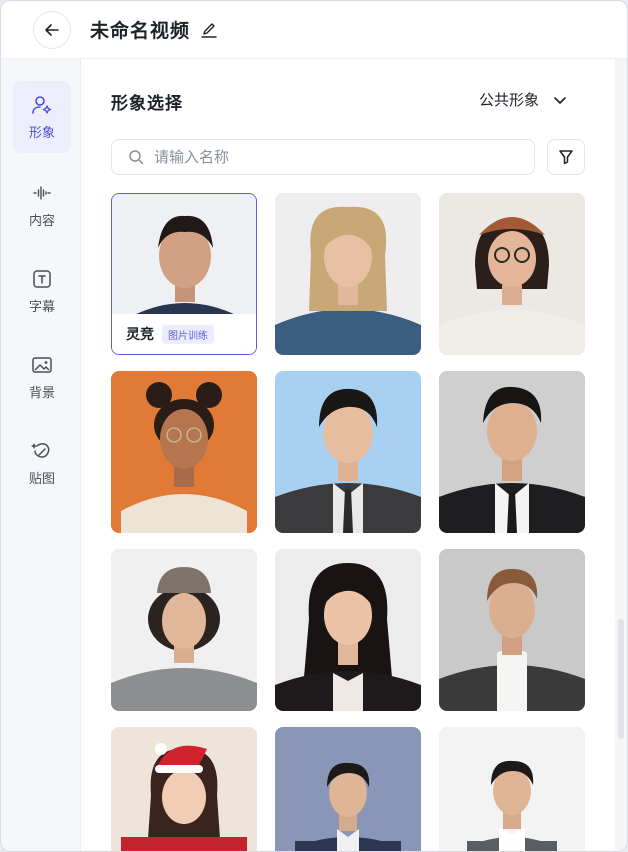 The width and height of the screenshot is (628, 852). I want to click on panel-title: 形象选择, so click(147, 104).